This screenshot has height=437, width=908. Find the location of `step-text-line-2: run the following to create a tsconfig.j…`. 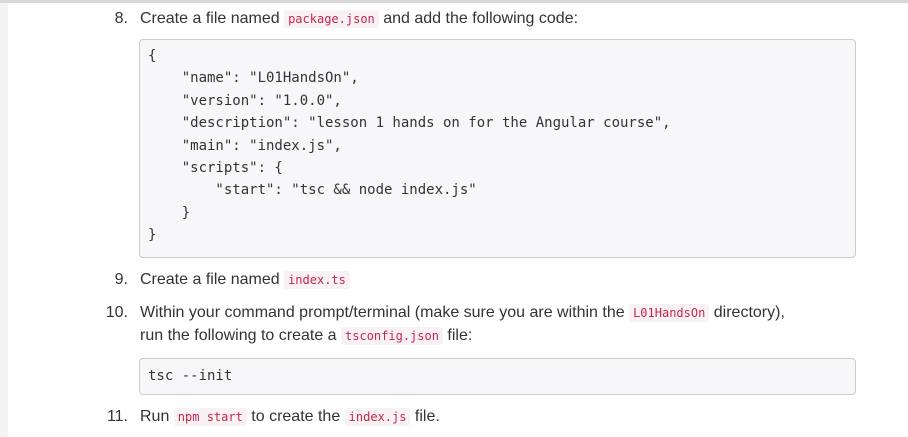

step-text-line-2: run the following to create a tsconfig.j… is located at coordinates (306, 336).